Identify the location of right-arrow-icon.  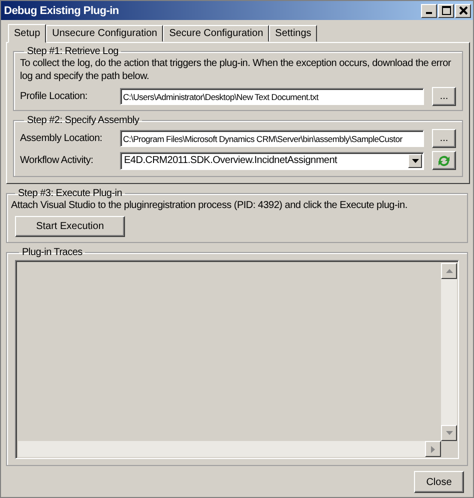
(433, 449).